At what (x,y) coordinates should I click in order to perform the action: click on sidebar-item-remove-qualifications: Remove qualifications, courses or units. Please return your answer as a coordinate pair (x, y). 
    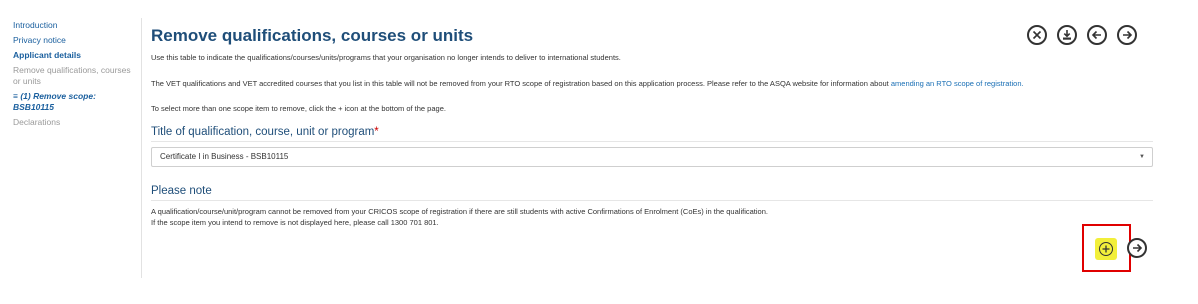
    Looking at the image, I should click on (72, 76).